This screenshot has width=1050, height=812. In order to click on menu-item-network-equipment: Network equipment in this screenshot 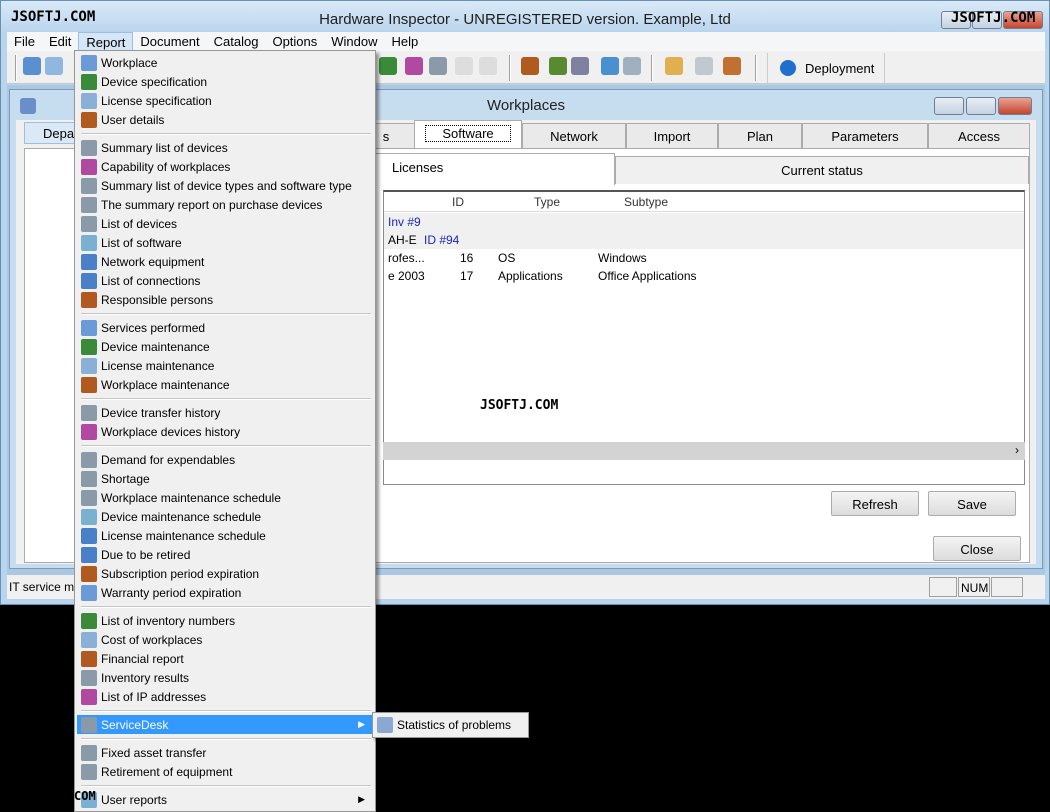, I will do `click(225, 261)`.